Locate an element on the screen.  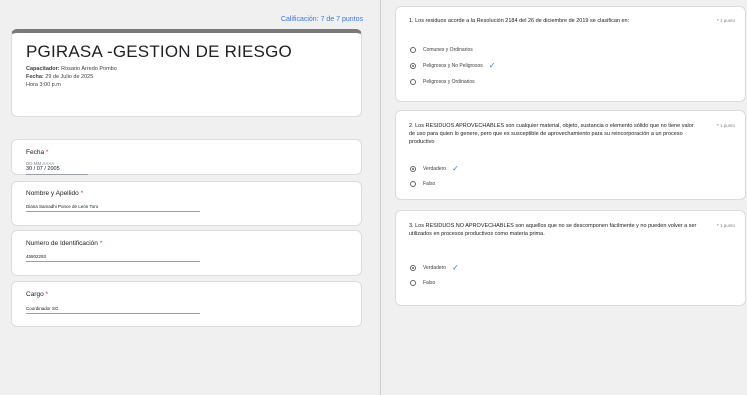
capacitador-value: Rosario Arredo Pombo is located at coordinates (89, 69).